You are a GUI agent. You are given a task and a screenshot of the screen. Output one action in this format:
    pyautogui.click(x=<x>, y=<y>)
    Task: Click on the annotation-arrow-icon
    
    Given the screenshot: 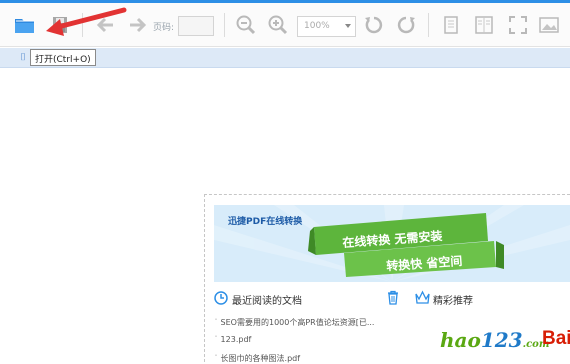 What is the action you would take?
    pyautogui.click(x=86, y=21)
    